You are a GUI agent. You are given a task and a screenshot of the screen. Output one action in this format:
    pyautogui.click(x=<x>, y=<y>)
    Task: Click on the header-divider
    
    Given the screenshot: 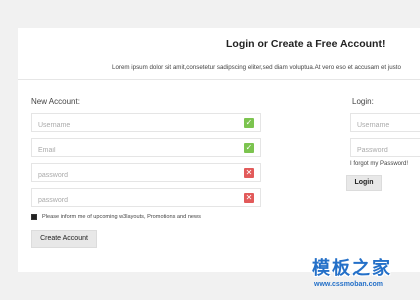 What is the action you would take?
    pyautogui.click(x=219, y=79)
    